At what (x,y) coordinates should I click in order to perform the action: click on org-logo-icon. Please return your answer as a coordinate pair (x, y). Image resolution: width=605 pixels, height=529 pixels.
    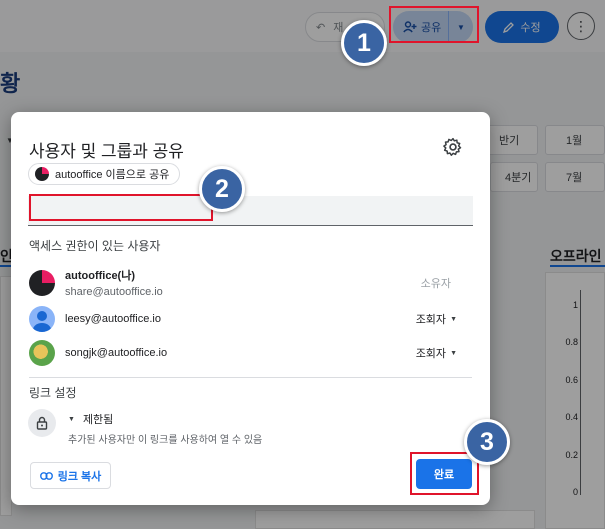
    Looking at the image, I should click on (42, 174).